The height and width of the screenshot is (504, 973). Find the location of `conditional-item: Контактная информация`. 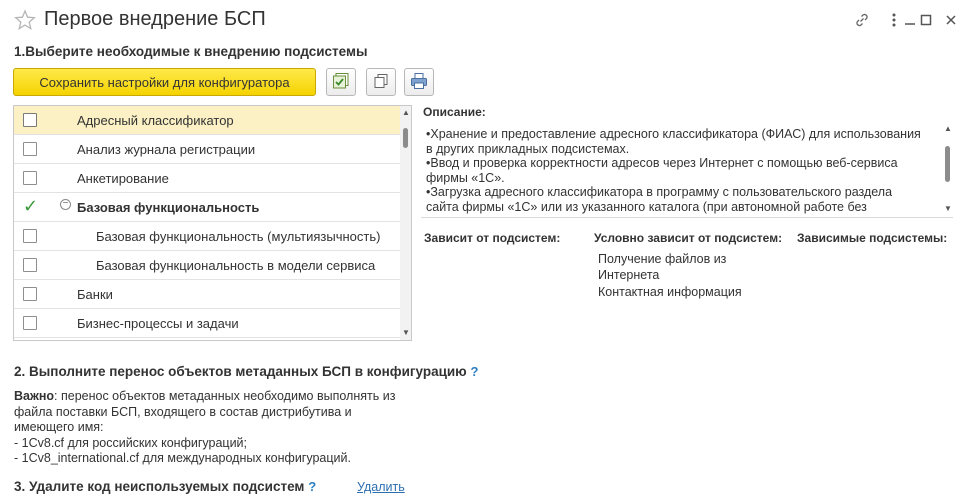

conditional-item: Контактная информация is located at coordinates (670, 292).